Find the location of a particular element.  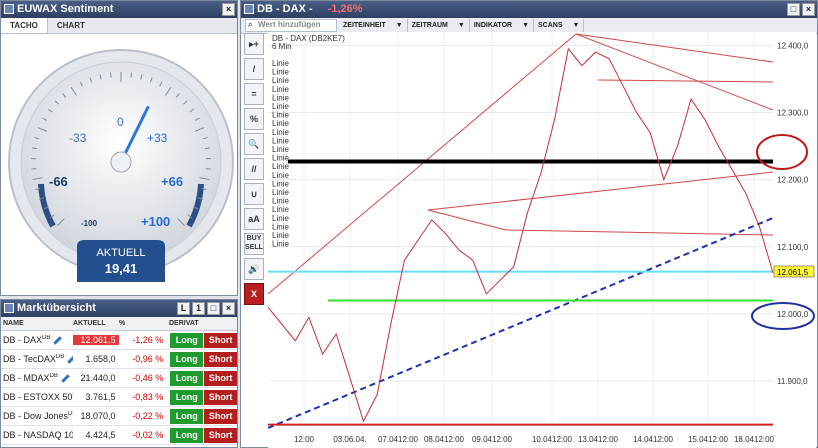

x-tick-label: 10.0412:00 is located at coordinates (552, 439).